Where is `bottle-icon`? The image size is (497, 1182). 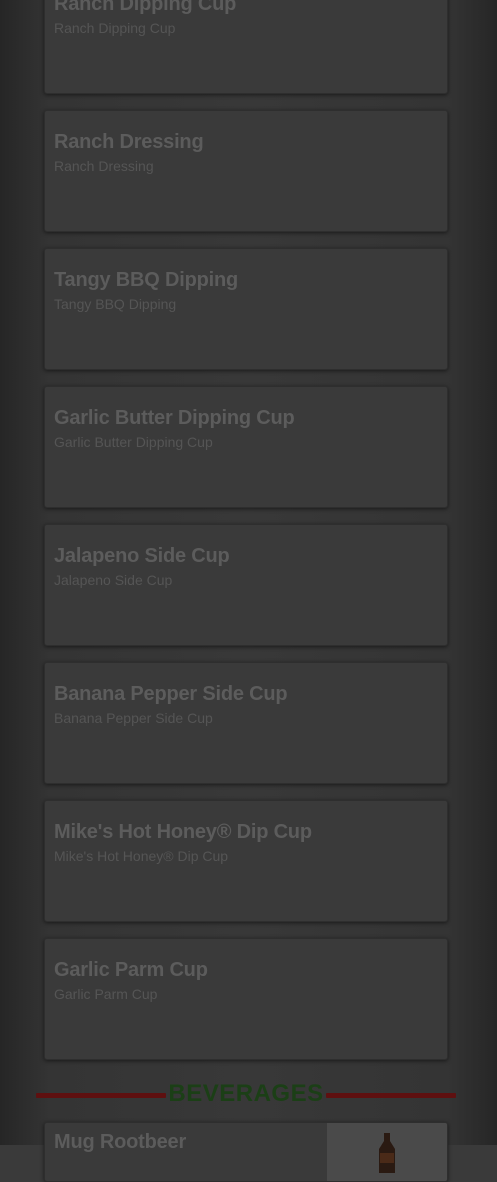
bottle-icon is located at coordinates (387, 1153).